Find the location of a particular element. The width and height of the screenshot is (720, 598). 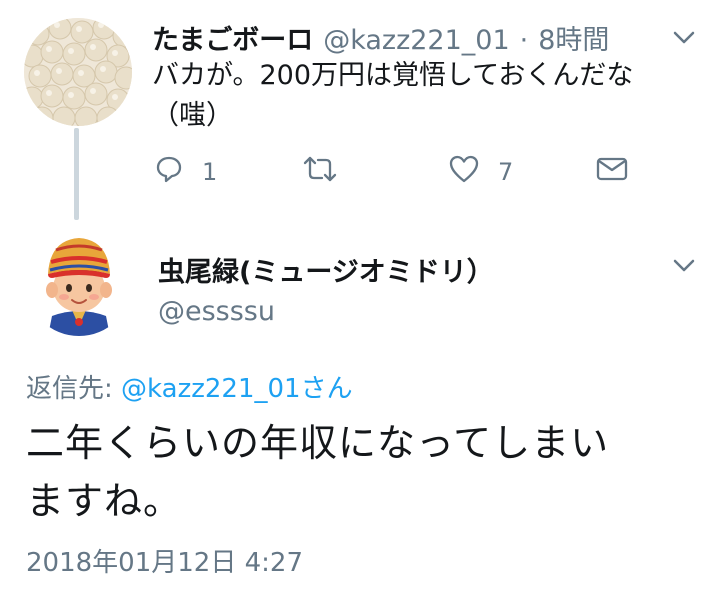

tweet-text-line: （嗤） is located at coordinates (192, 115).